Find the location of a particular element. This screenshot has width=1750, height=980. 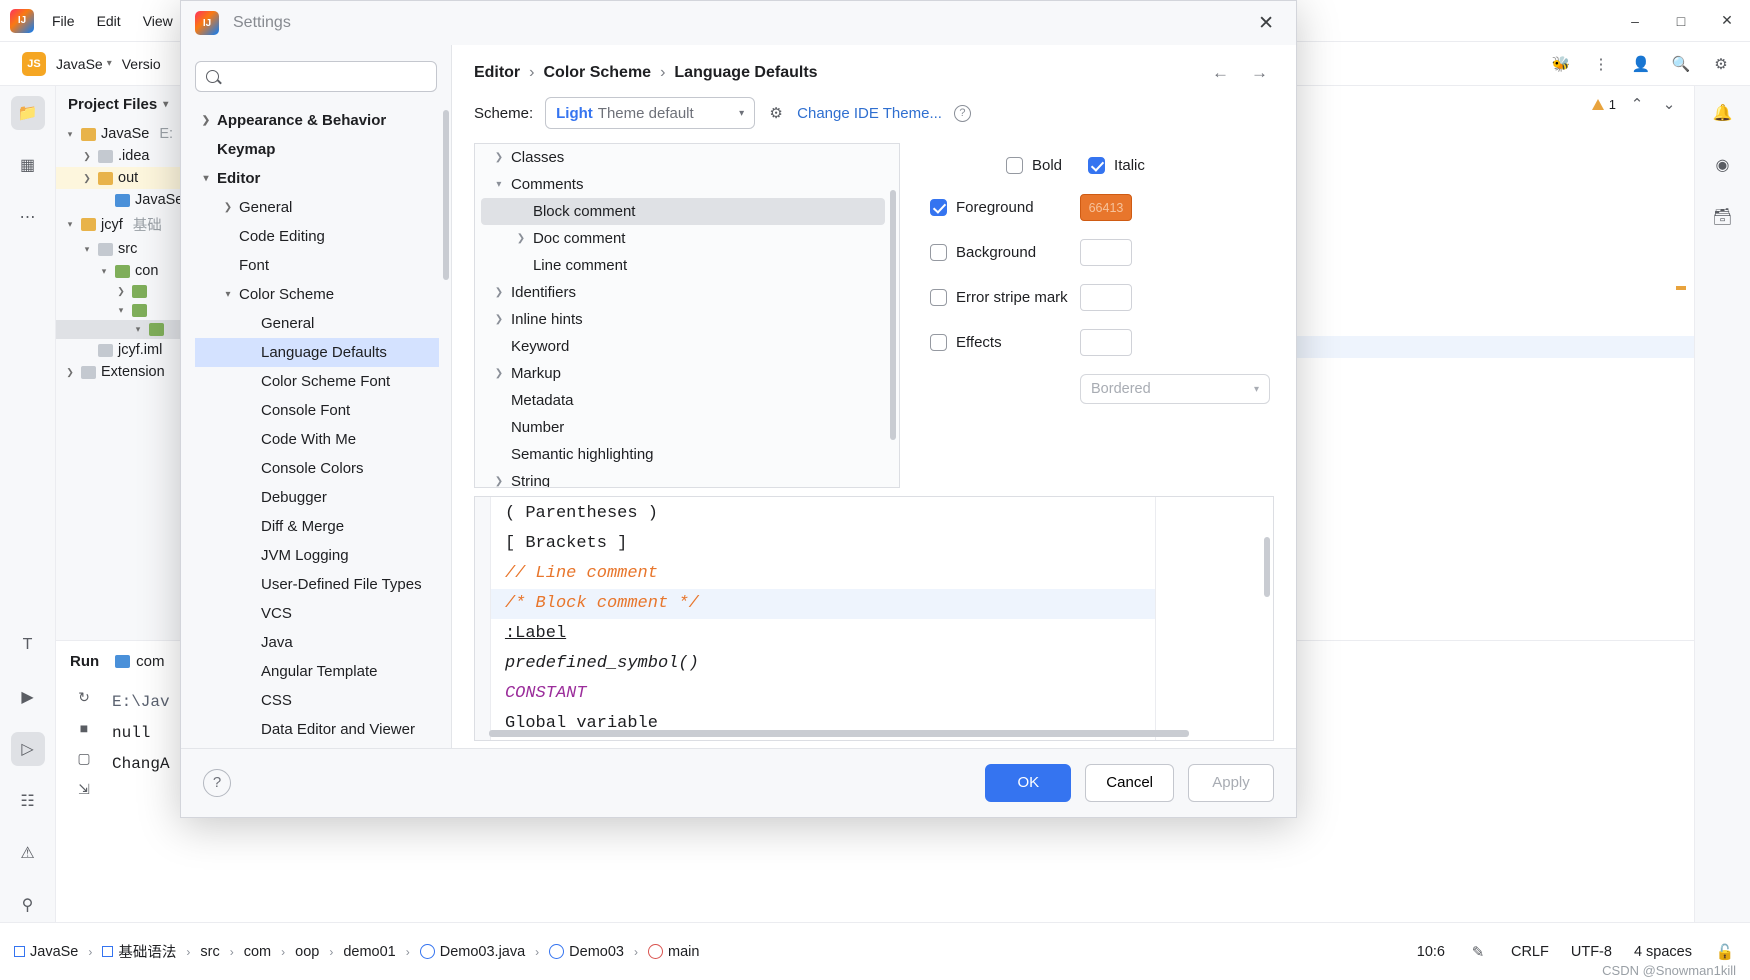

rail-run-active-icon: ▷ is located at coordinates (27, 749).